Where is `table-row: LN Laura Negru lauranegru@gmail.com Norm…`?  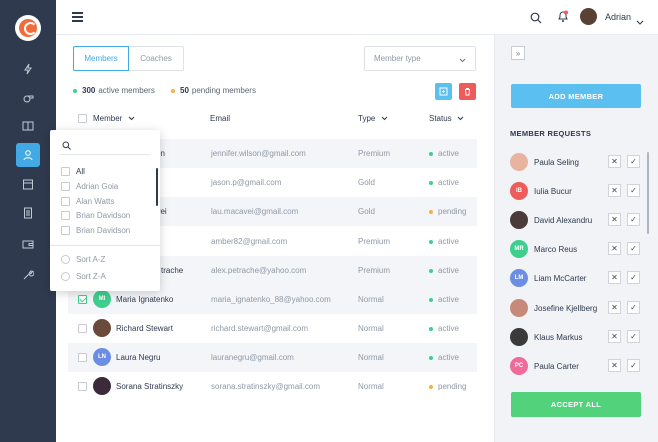 table-row: LN Laura Negru lauranegru@gmail.com Norm… is located at coordinates (272, 357).